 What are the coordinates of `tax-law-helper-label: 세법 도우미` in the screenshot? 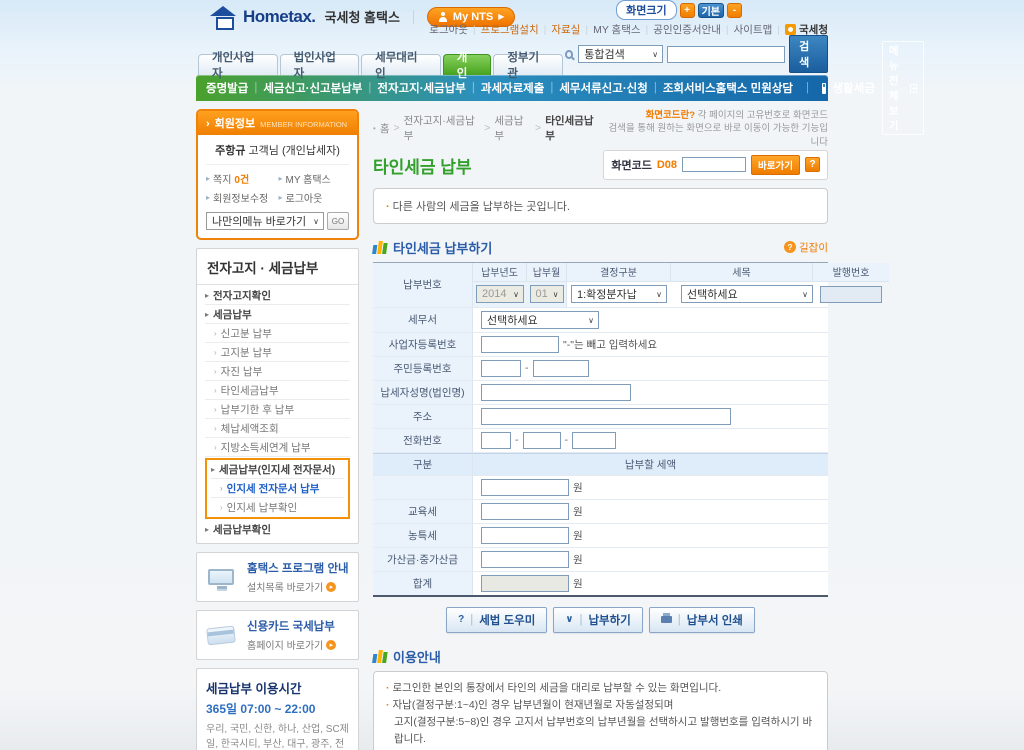 It's located at (507, 620).